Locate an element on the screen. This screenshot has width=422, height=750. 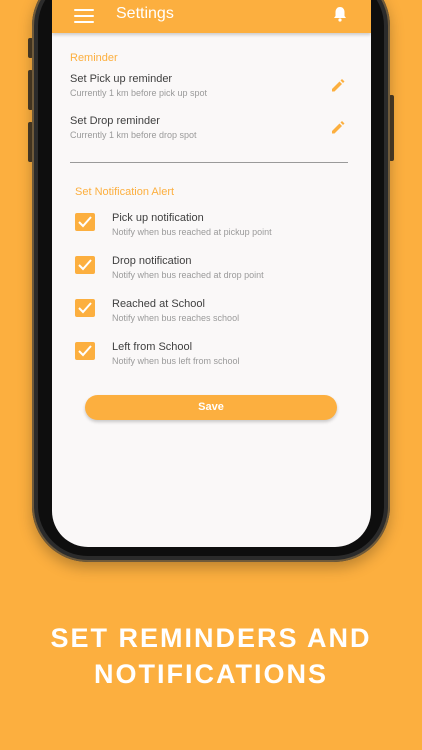
reminder-subtitle: Currently 1 km before drop spot is located at coordinates (133, 135).